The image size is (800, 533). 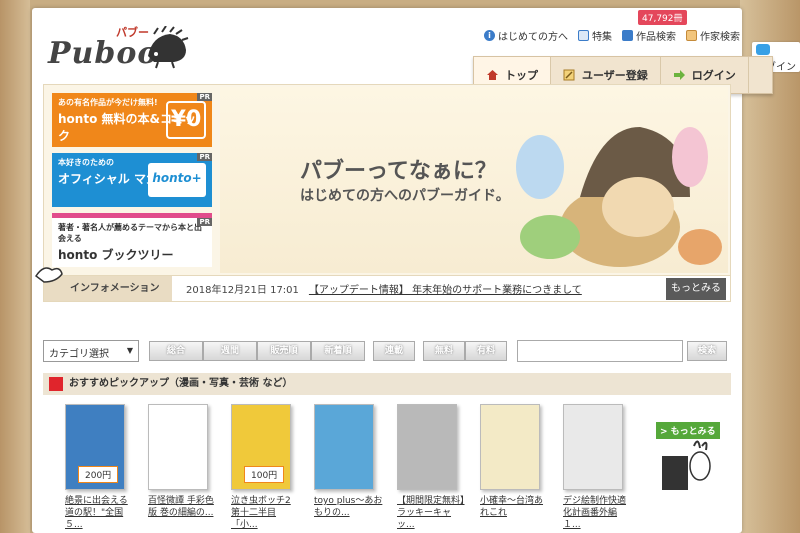 I want to click on book-item: 小確幸〜台湾あれこれ, so click(x=512, y=461).